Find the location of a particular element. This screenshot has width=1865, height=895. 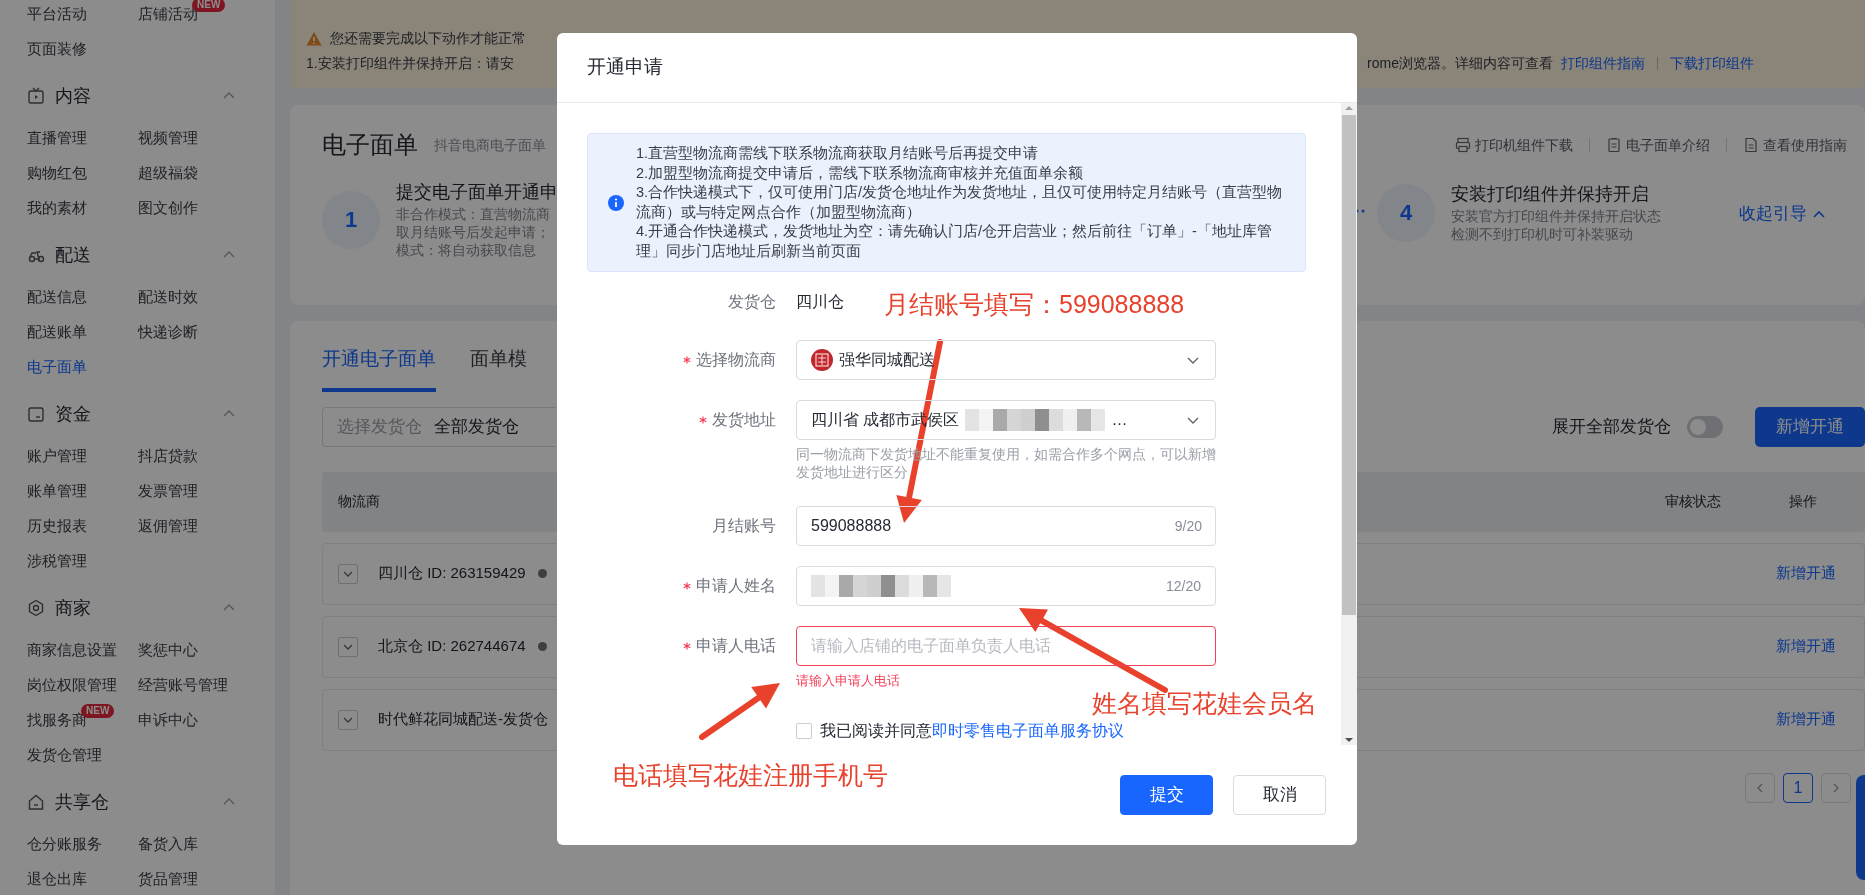

sidebar-item: 返佣管理 is located at coordinates (168, 526).